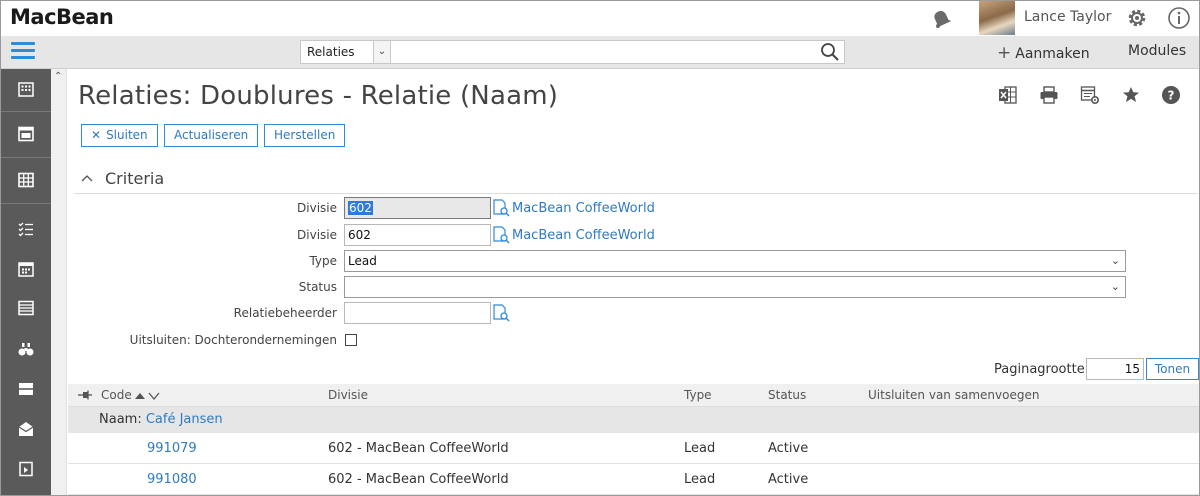 This screenshot has height=496, width=1200. I want to click on divisie-field: 602, so click(417, 235).